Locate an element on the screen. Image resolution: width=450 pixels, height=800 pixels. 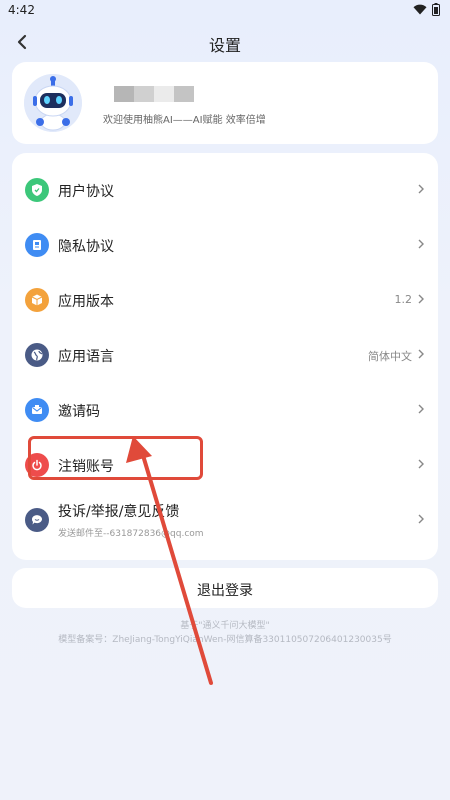
feedback-email: 发送邮件至--631872836@qq.com is located at coordinates (131, 534).